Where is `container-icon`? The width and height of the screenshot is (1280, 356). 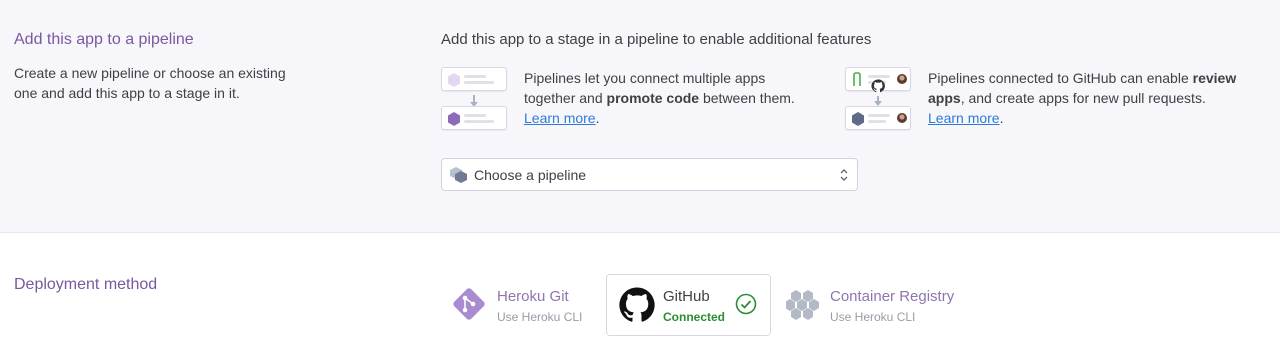 container-icon is located at coordinates (802, 305).